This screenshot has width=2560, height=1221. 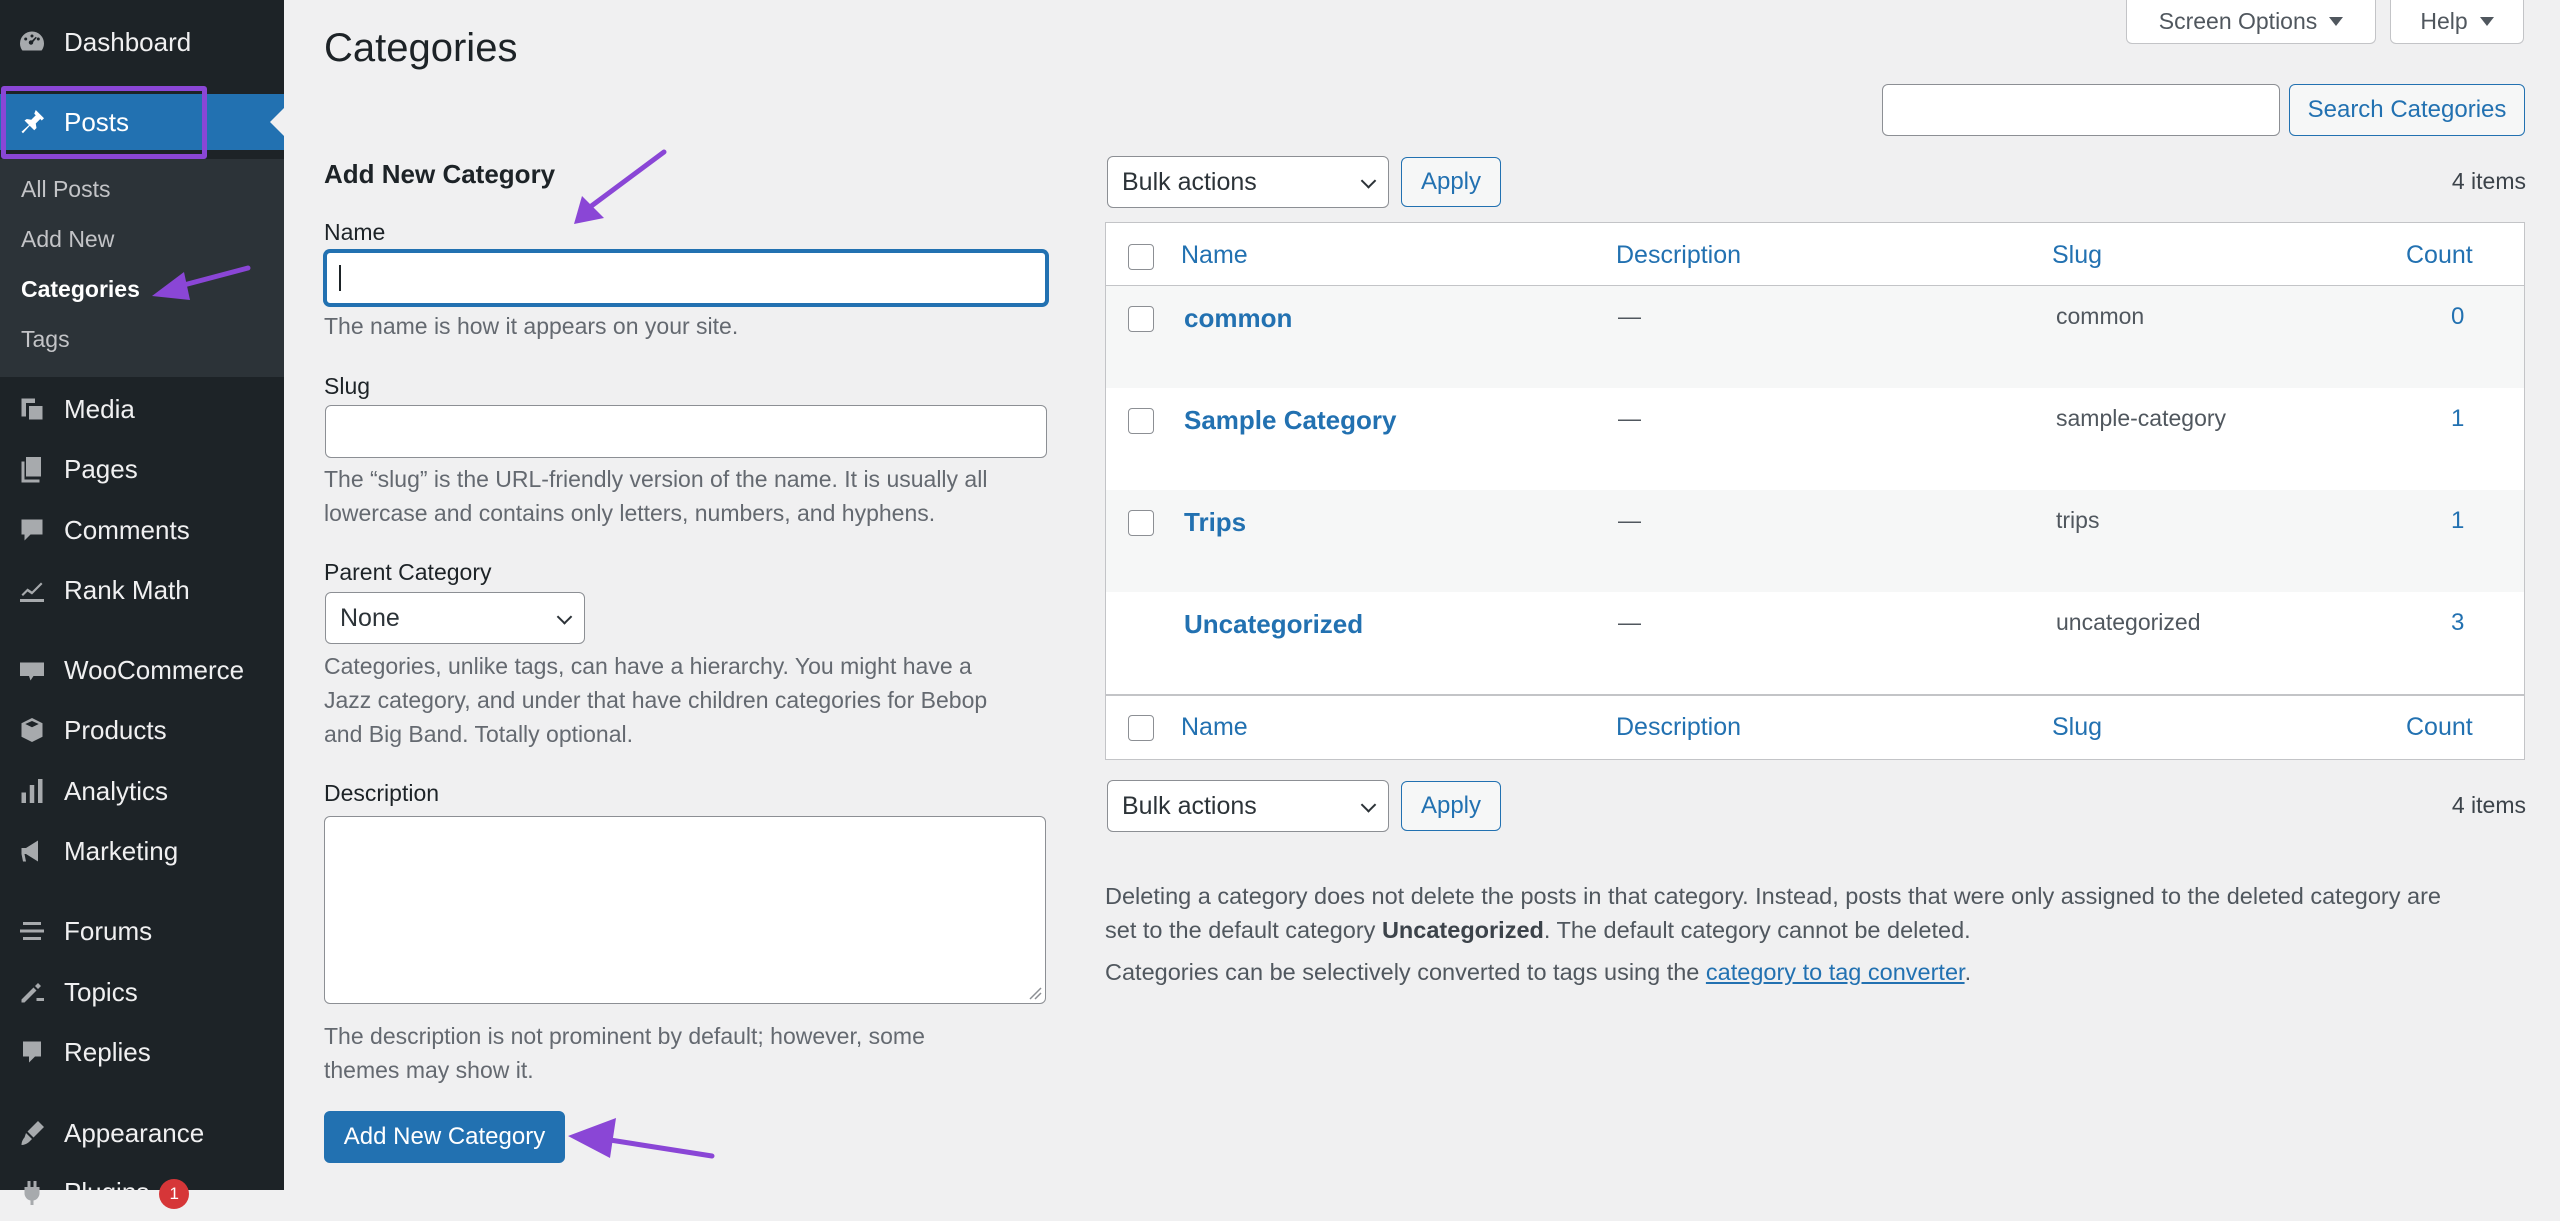 What do you see at coordinates (2081, 110) in the screenshot?
I see `search-categories-input` at bounding box center [2081, 110].